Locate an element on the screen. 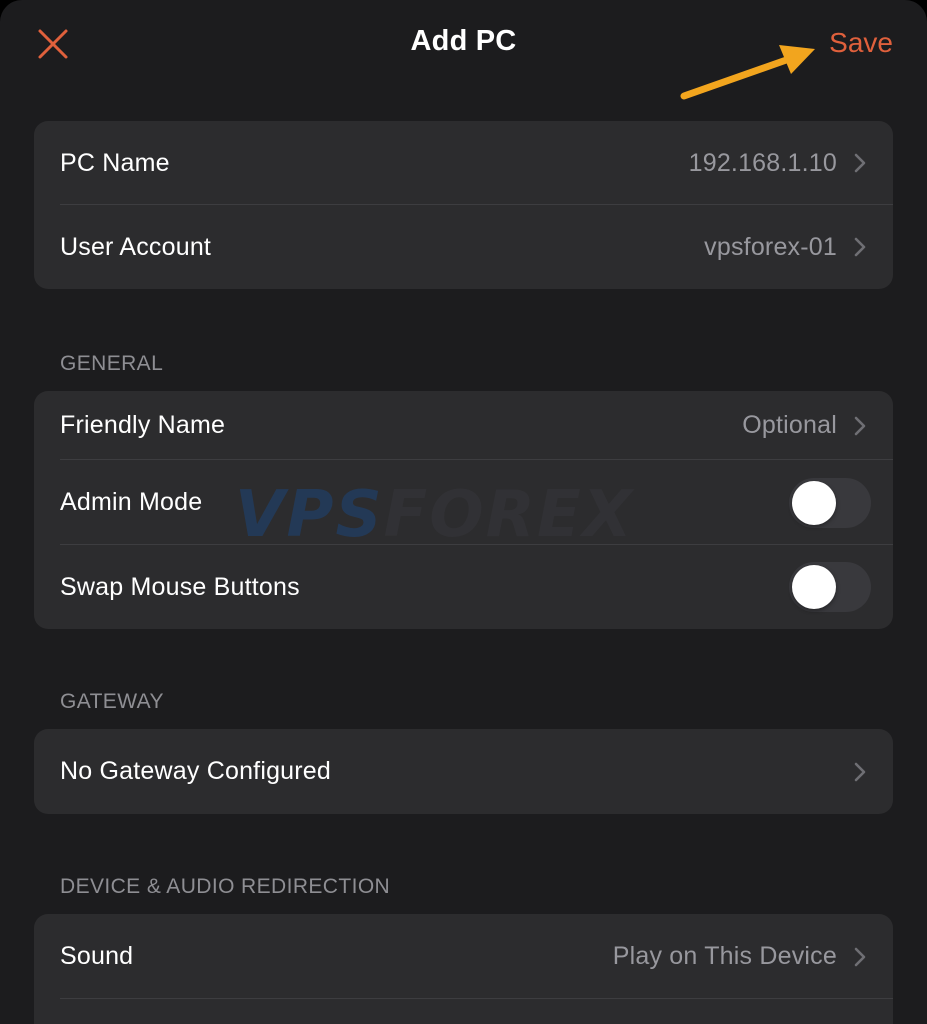 The height and width of the screenshot is (1024, 927). gateway-label: No Gateway Configured is located at coordinates (196, 771).